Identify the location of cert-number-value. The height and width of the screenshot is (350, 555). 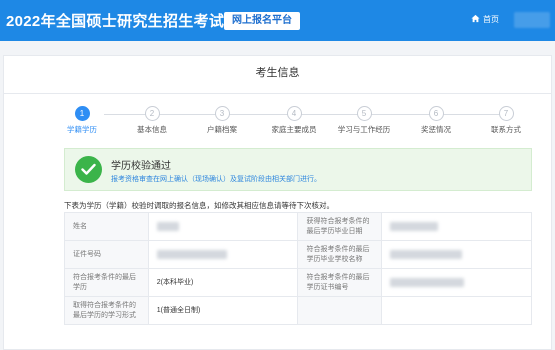
(223, 254).